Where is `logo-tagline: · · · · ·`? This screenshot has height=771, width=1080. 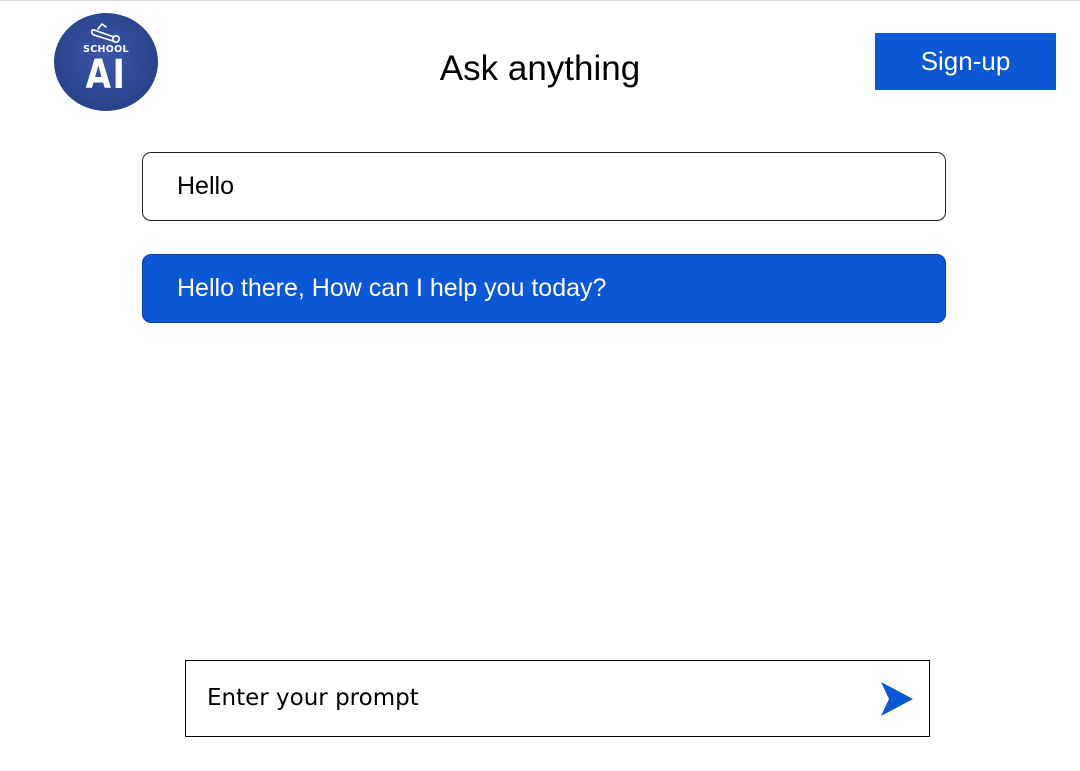 logo-tagline: · · · · · is located at coordinates (106, 100).